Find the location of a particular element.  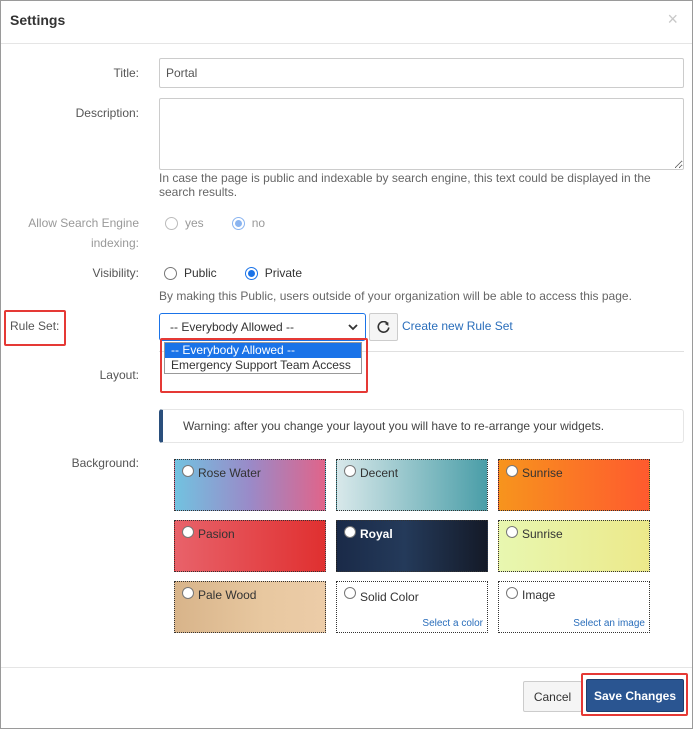

cancel-button: Cancel is located at coordinates (552, 696).